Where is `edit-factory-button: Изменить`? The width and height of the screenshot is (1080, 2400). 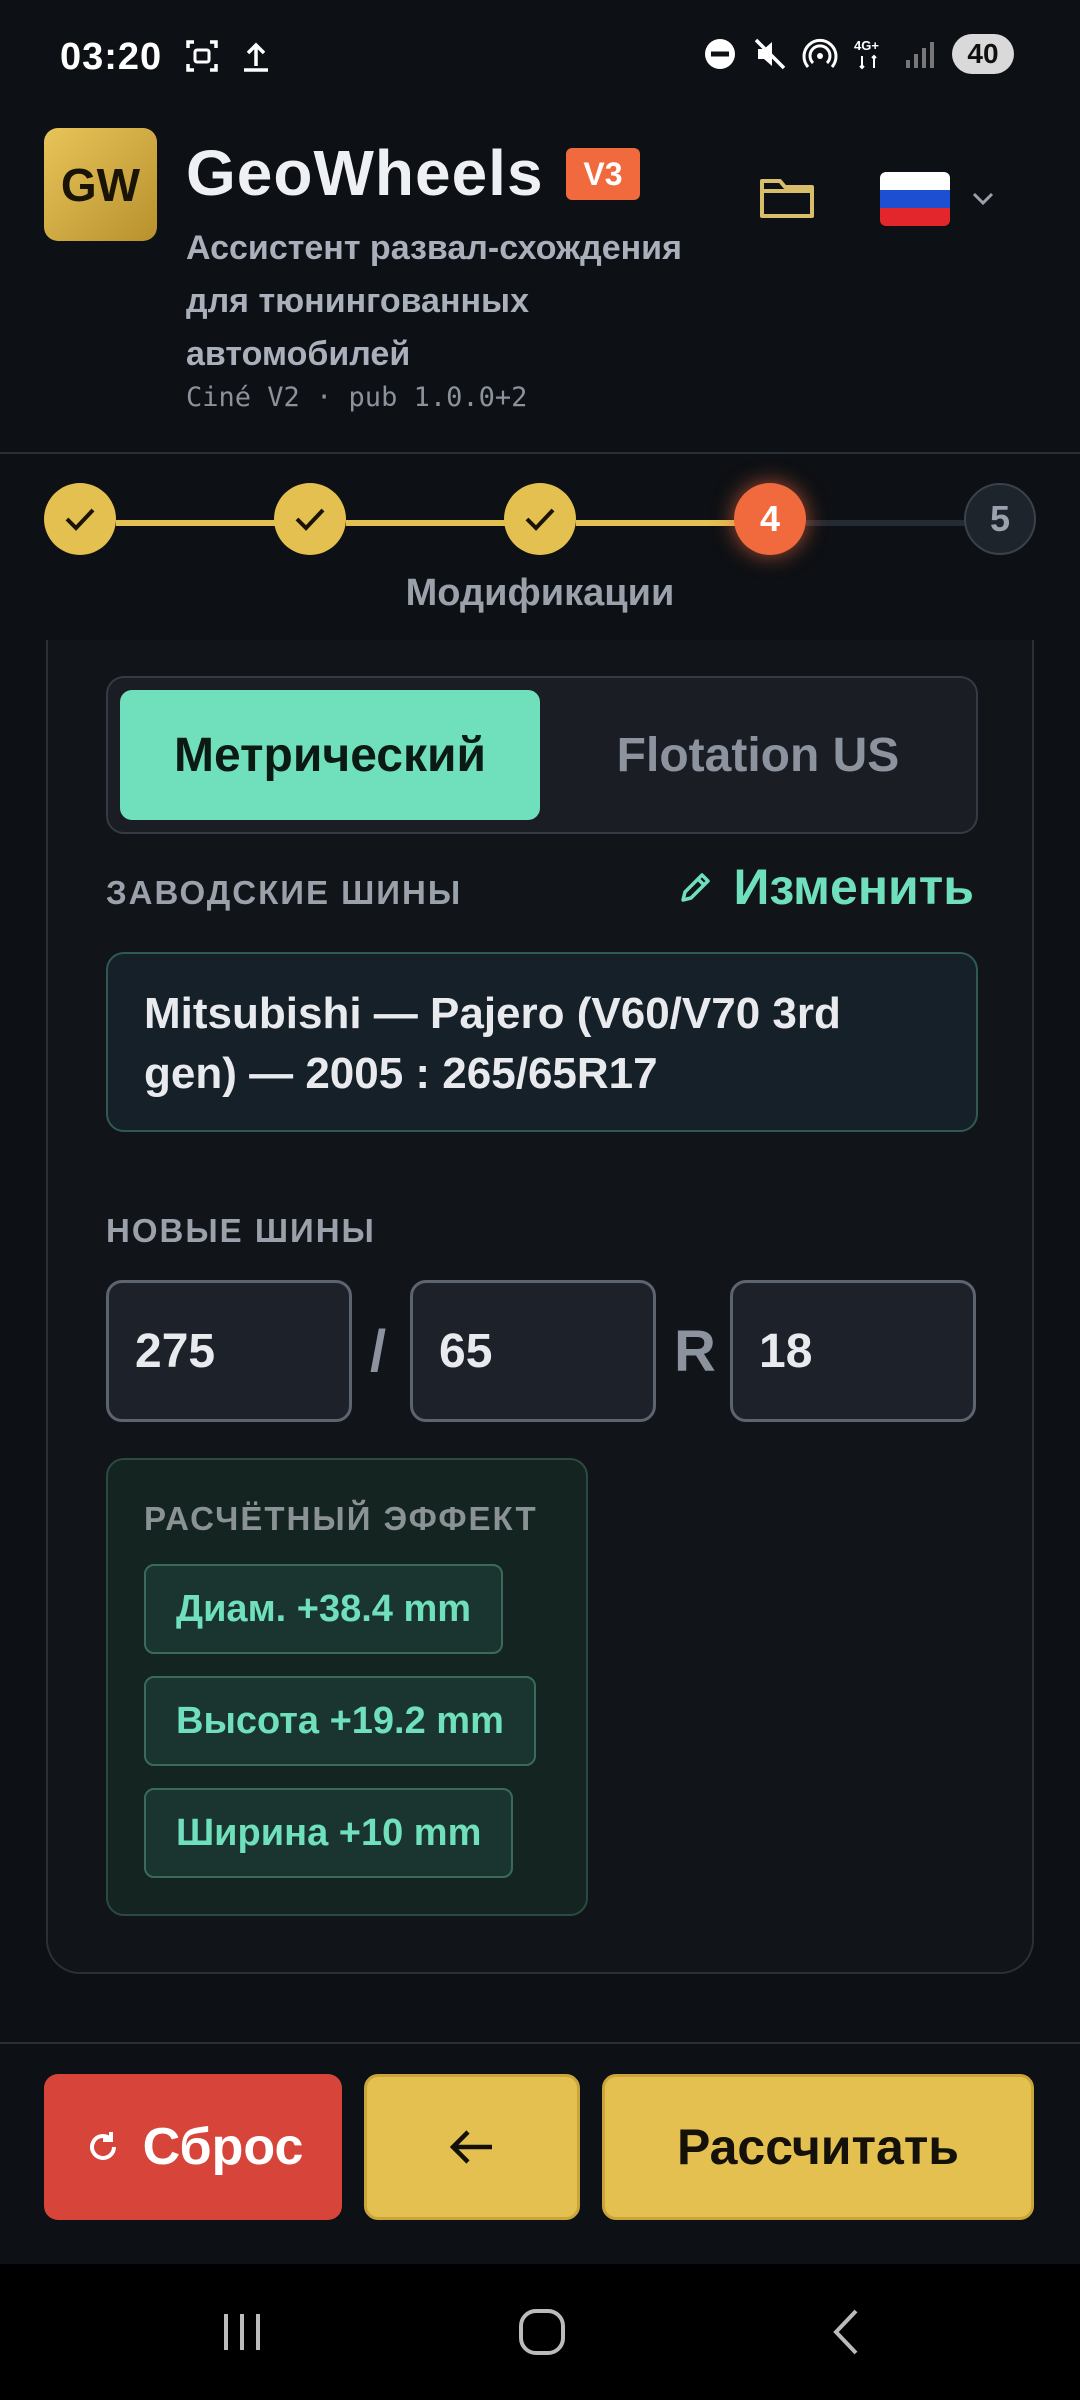 edit-factory-button: Изменить is located at coordinates (825, 887).